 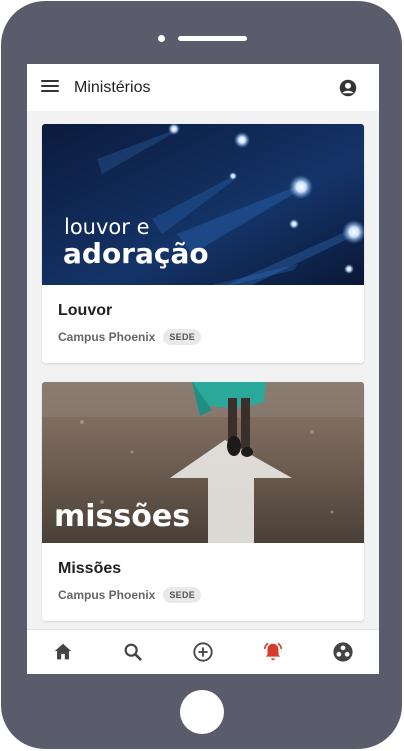 I want to click on card-title: Louvor, so click(x=85, y=310).